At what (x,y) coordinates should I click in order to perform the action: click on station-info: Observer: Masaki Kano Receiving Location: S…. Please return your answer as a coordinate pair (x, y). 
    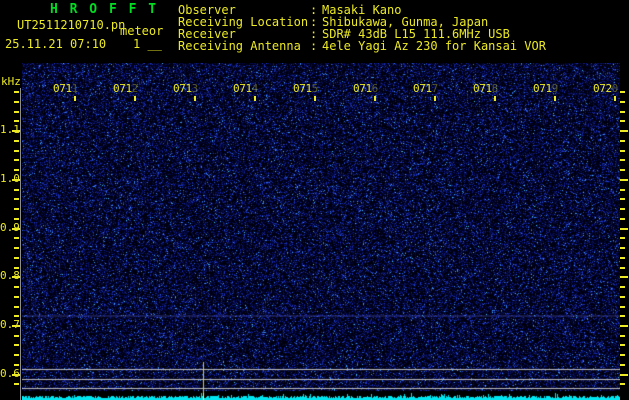
    Looking at the image, I should click on (362, 28).